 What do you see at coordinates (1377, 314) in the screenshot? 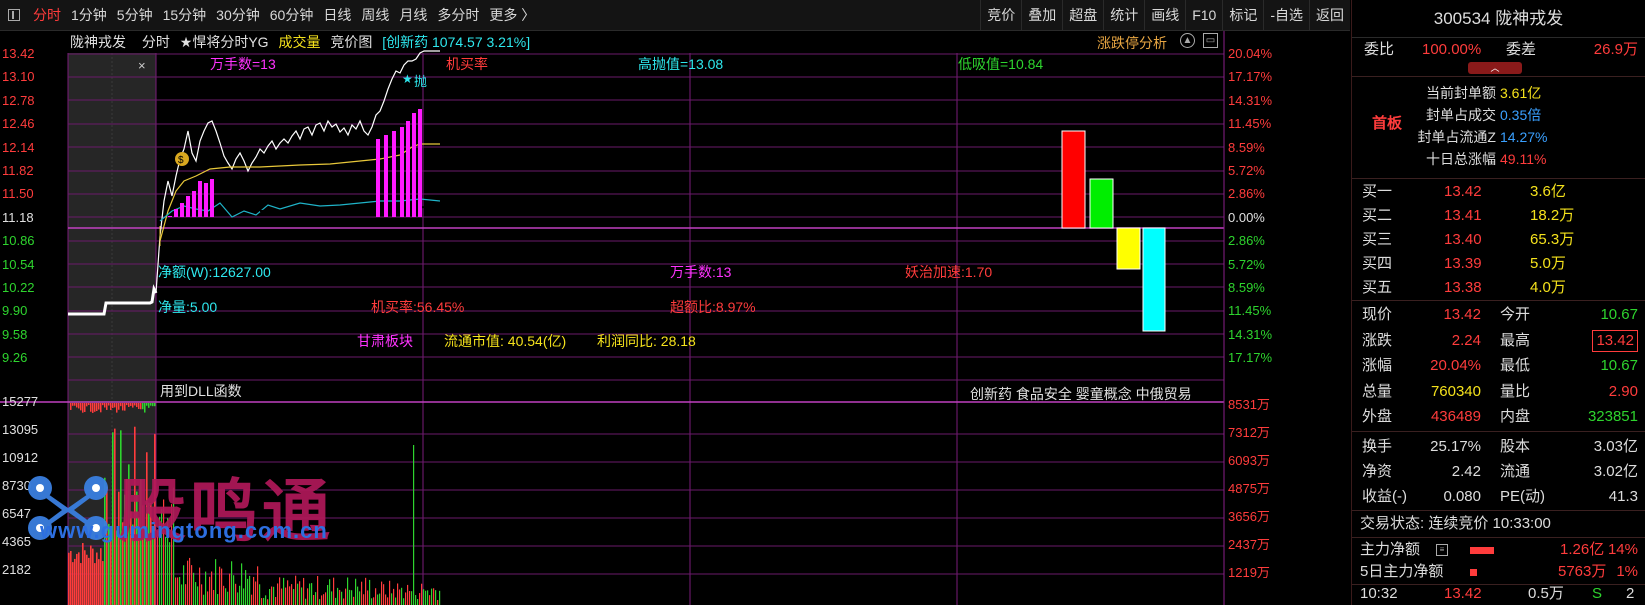
I see `quote-label: 现价` at bounding box center [1377, 314].